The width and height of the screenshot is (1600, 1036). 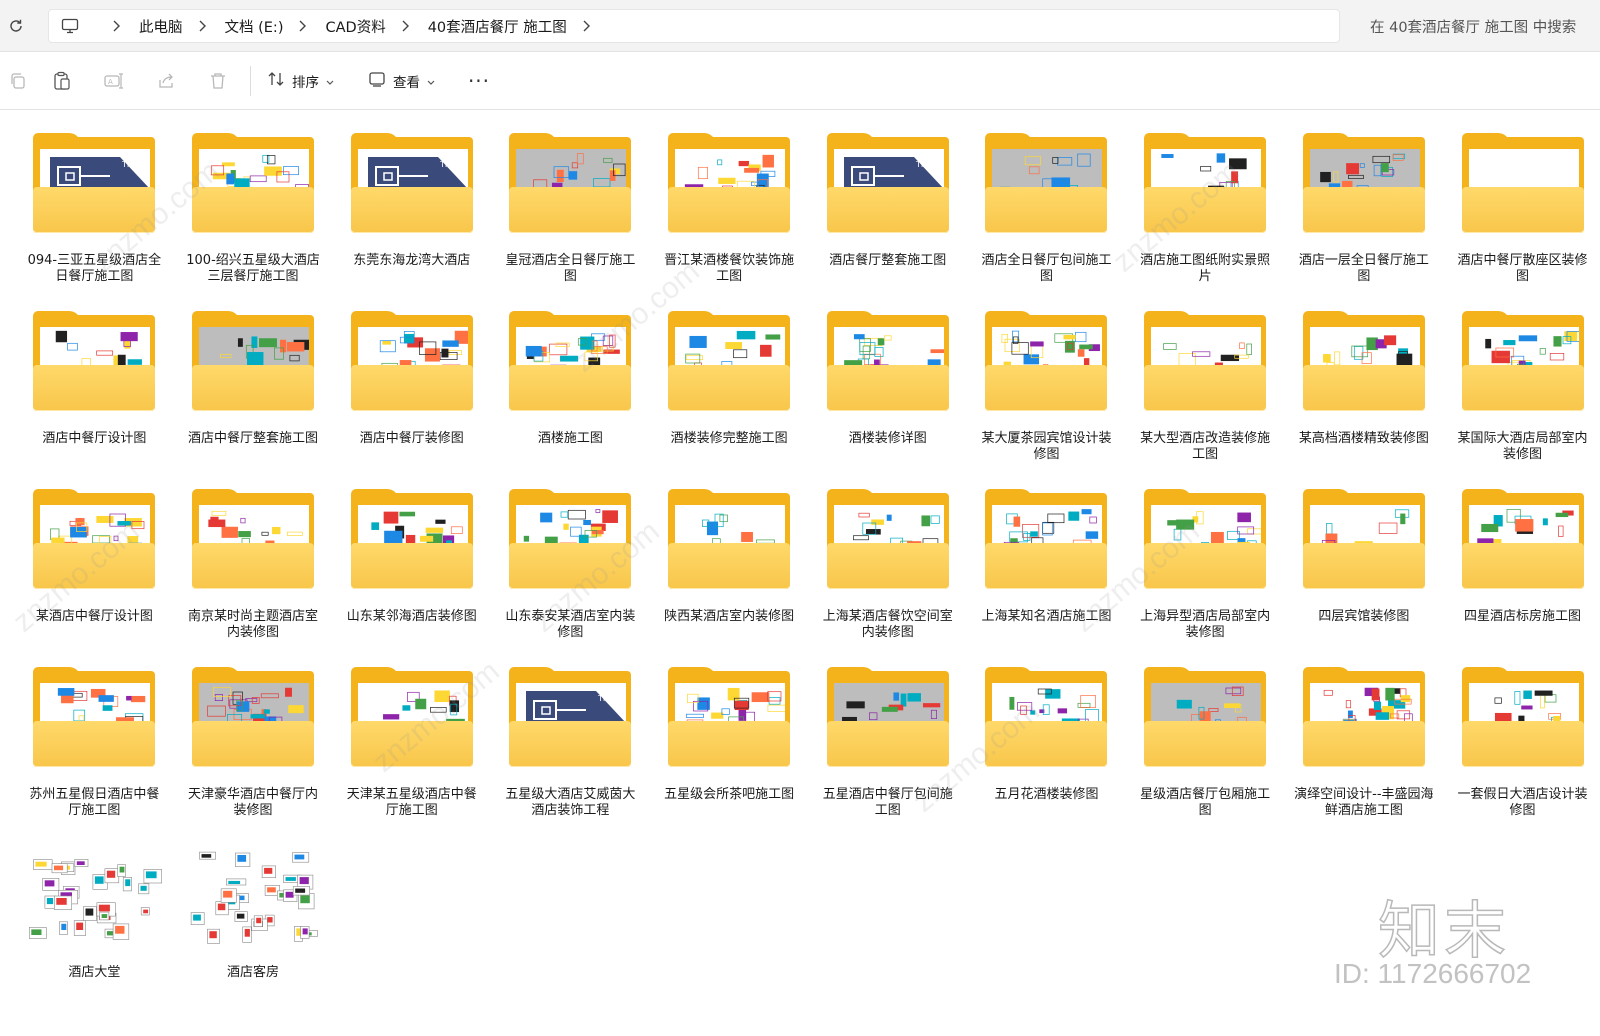 What do you see at coordinates (1521, 390) in the screenshot?
I see `folder-item: 某国际大酒店局部室内装修图` at bounding box center [1521, 390].